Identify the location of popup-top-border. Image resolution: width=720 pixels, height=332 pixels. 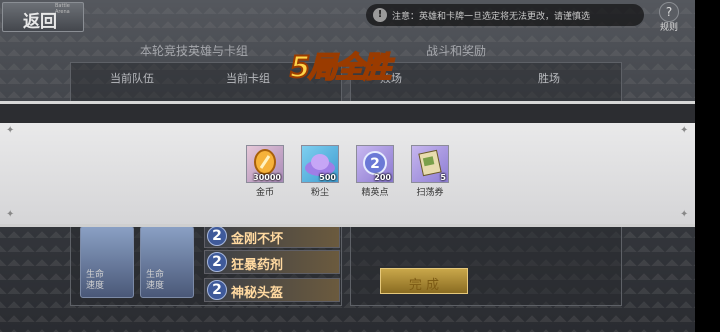
(347, 112).